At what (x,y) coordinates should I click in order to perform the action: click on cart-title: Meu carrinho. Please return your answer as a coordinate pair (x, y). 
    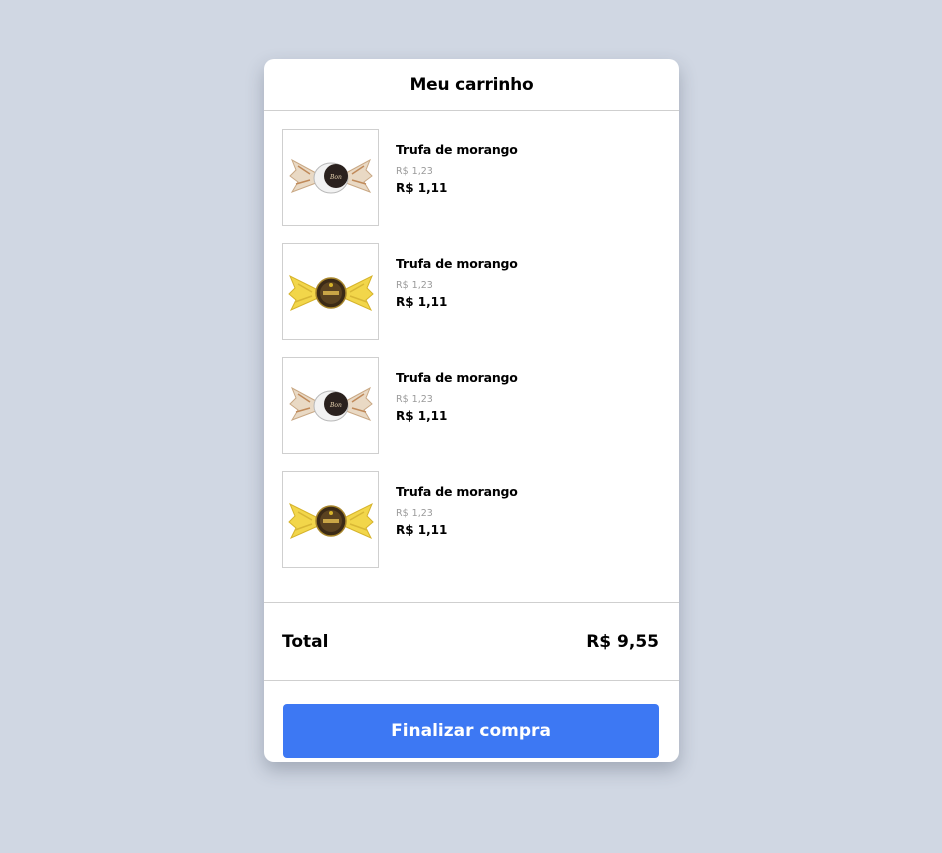
    Looking at the image, I should click on (471, 84).